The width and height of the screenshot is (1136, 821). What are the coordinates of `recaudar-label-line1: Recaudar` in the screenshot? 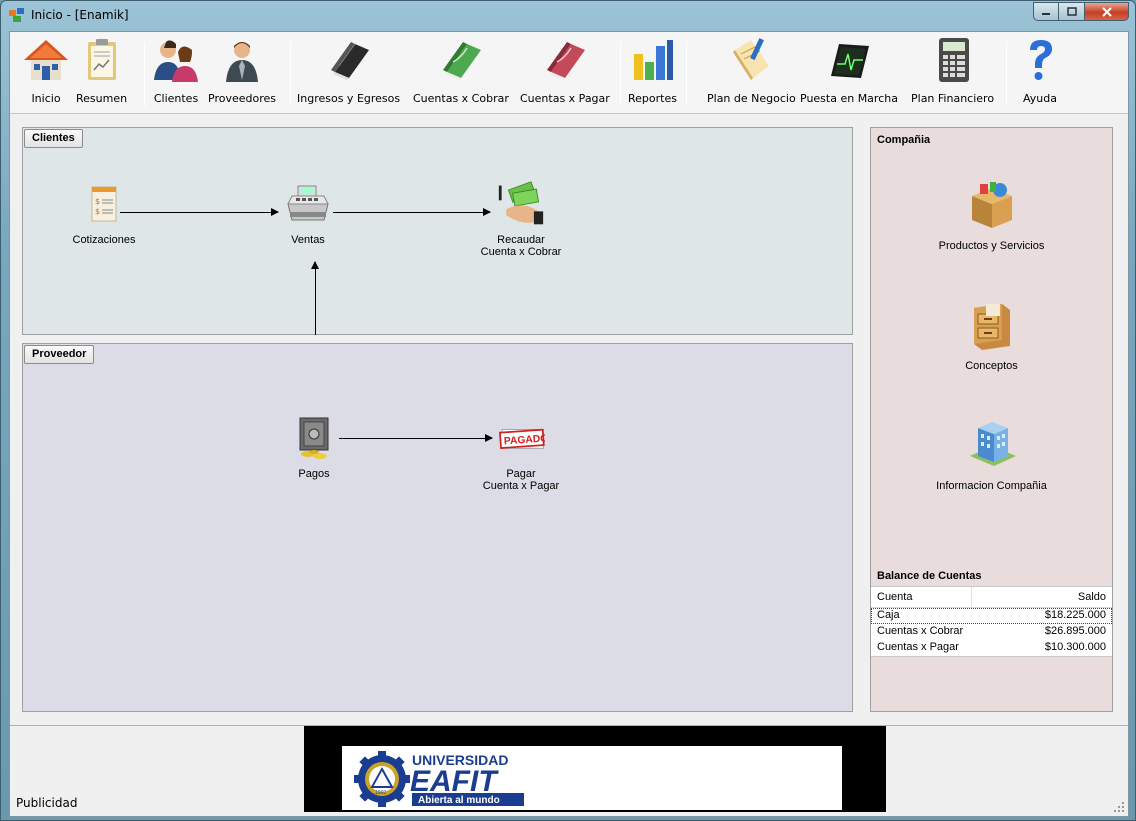 It's located at (521, 240).